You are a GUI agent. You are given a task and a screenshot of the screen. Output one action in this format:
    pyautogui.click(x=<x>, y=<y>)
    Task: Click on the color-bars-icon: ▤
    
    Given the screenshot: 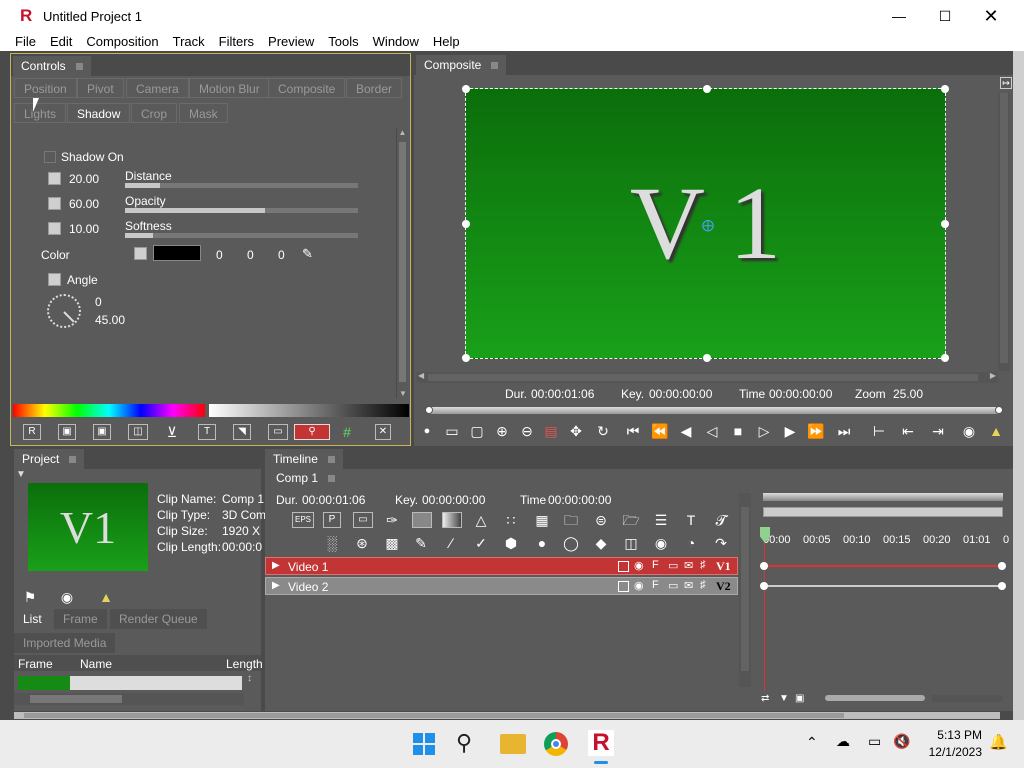 What is the action you would take?
    pyautogui.click(x=551, y=431)
    